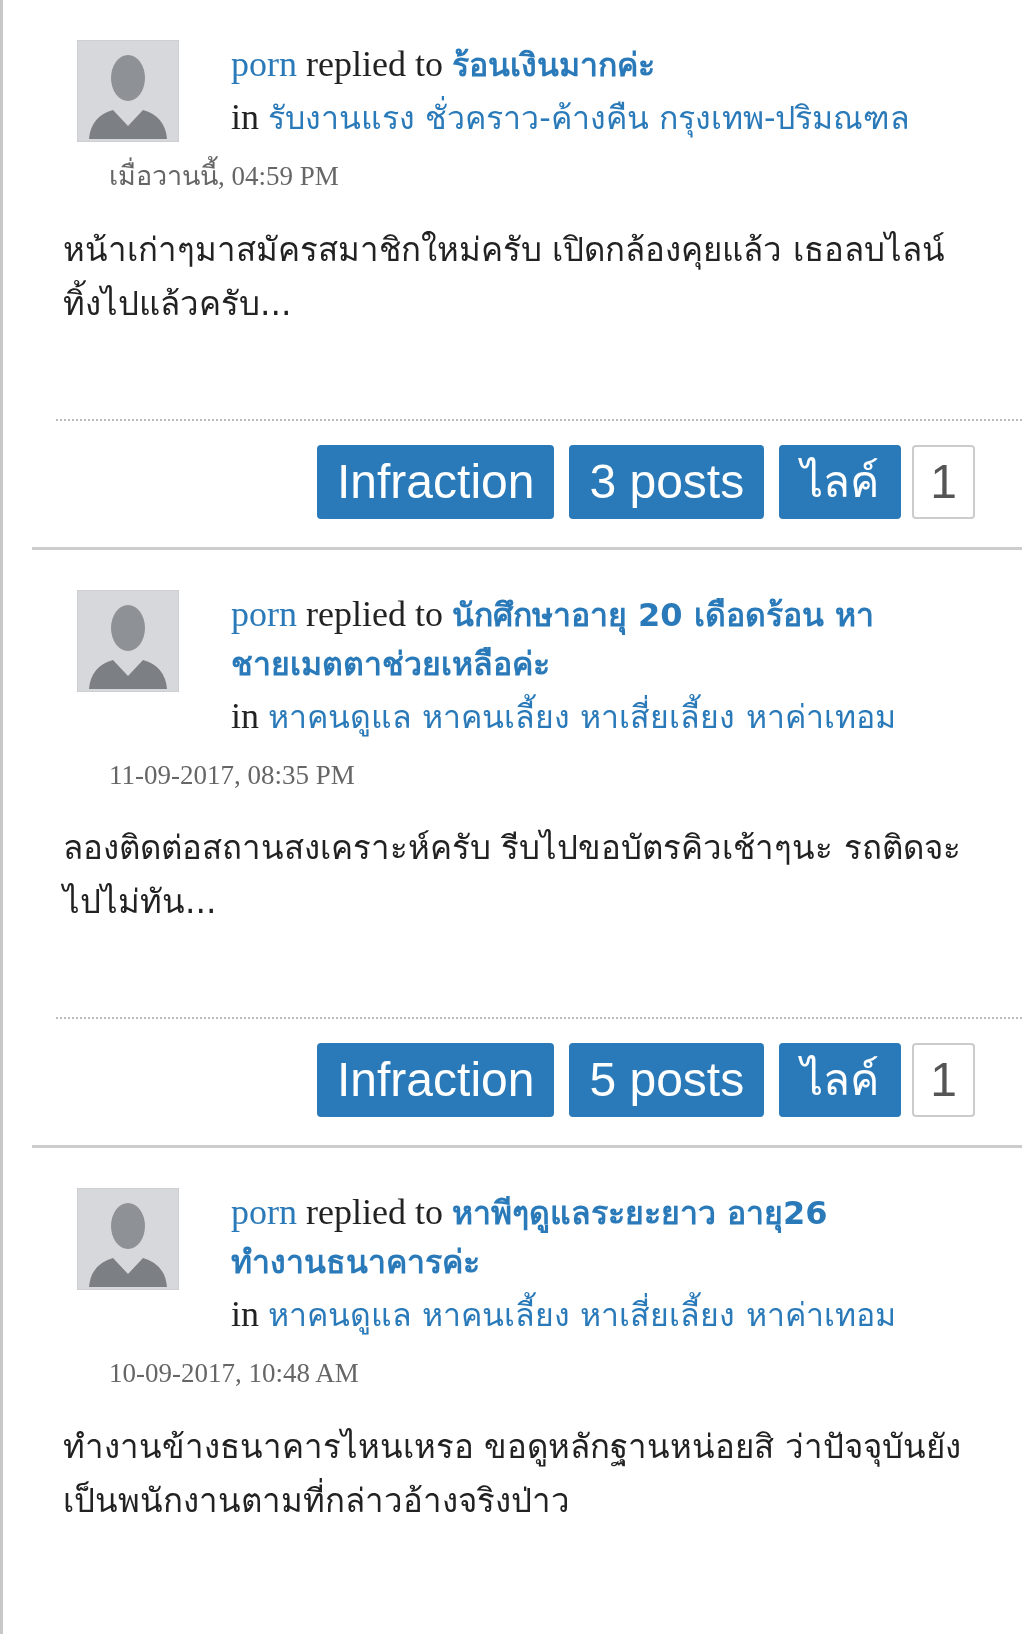  I want to click on thread-link: ทำงานธนาคารค่ะ, so click(355, 1262).